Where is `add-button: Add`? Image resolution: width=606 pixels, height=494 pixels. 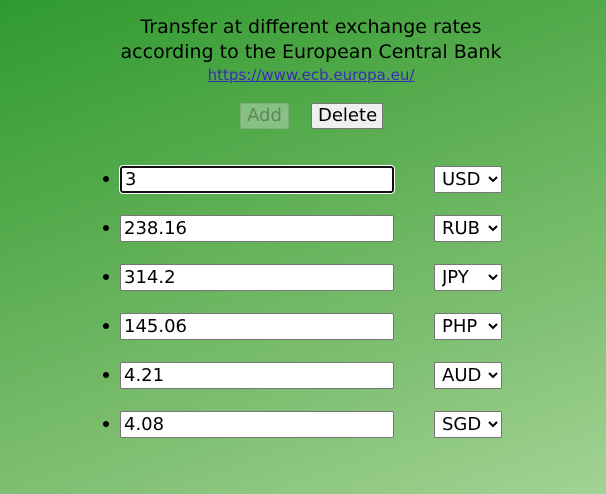 add-button: Add is located at coordinates (264, 116).